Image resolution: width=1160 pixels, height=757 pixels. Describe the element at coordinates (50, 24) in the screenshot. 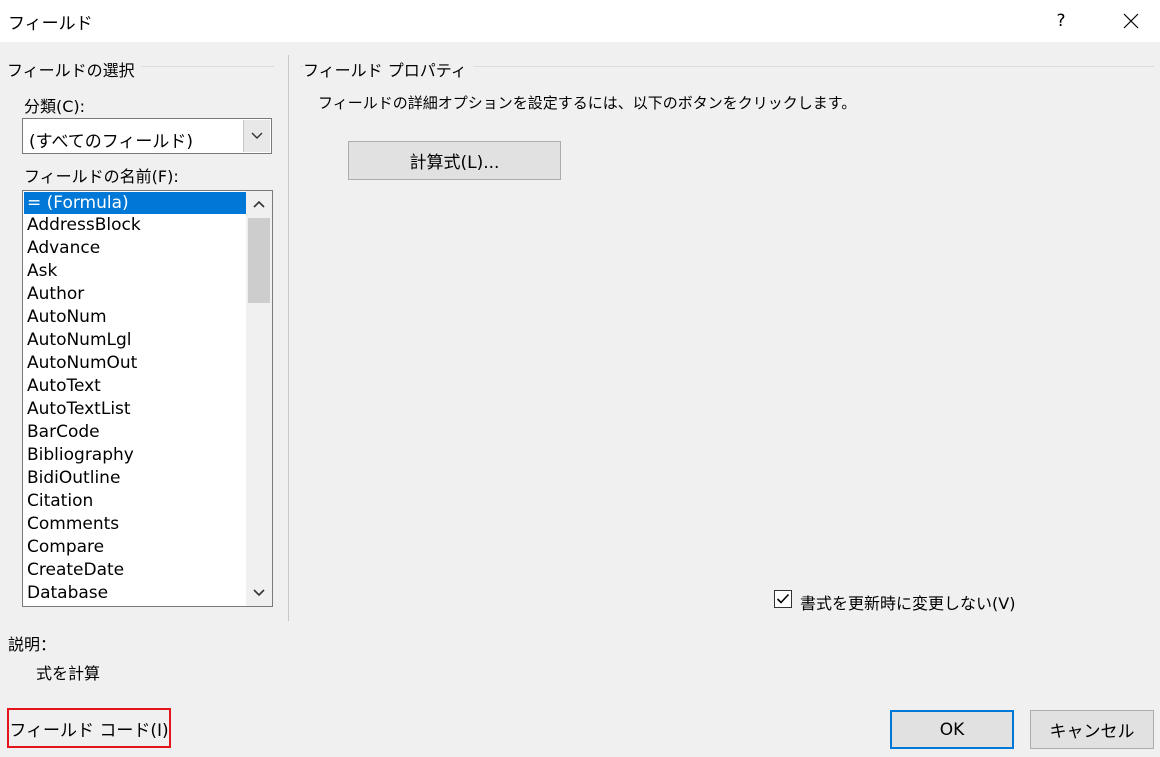

I see `window-title: フィールド` at that location.